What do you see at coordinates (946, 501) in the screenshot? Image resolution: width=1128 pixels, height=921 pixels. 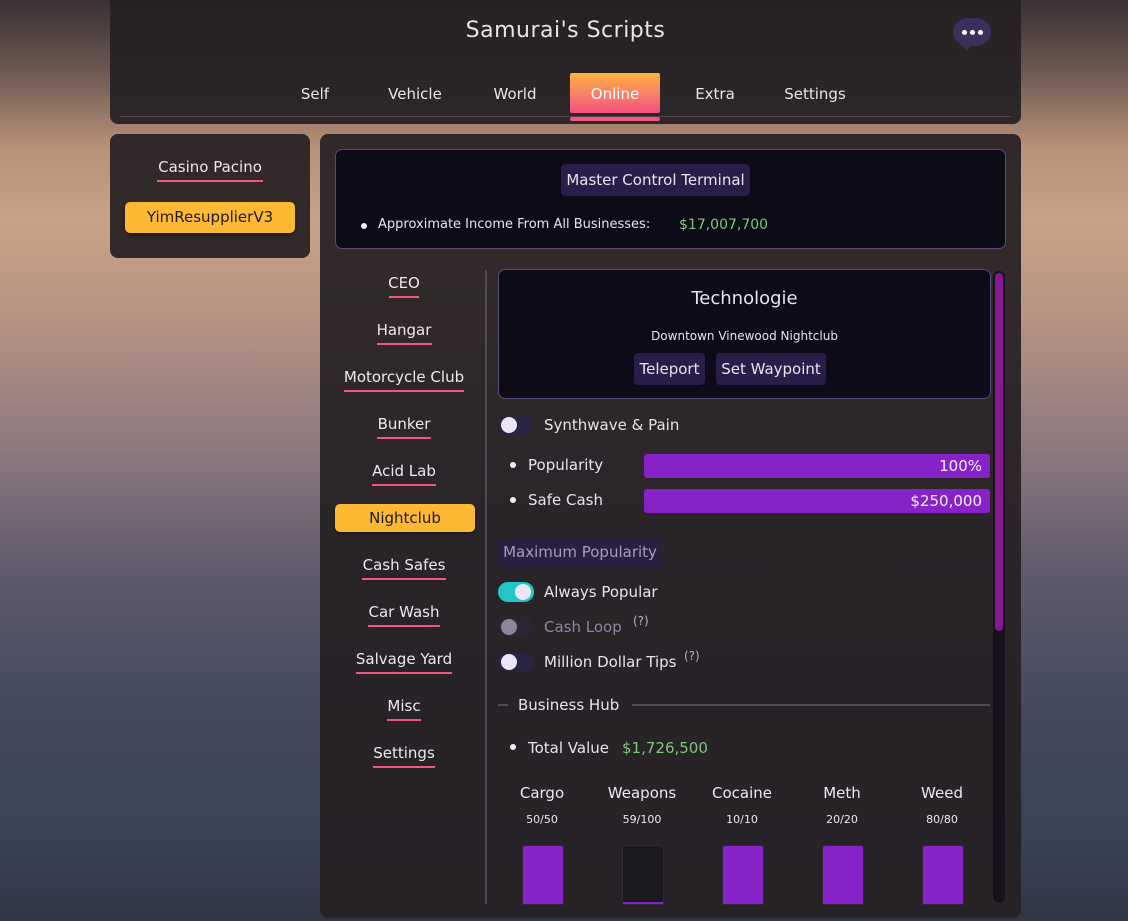 I see `safe-cash-value: $250,000` at bounding box center [946, 501].